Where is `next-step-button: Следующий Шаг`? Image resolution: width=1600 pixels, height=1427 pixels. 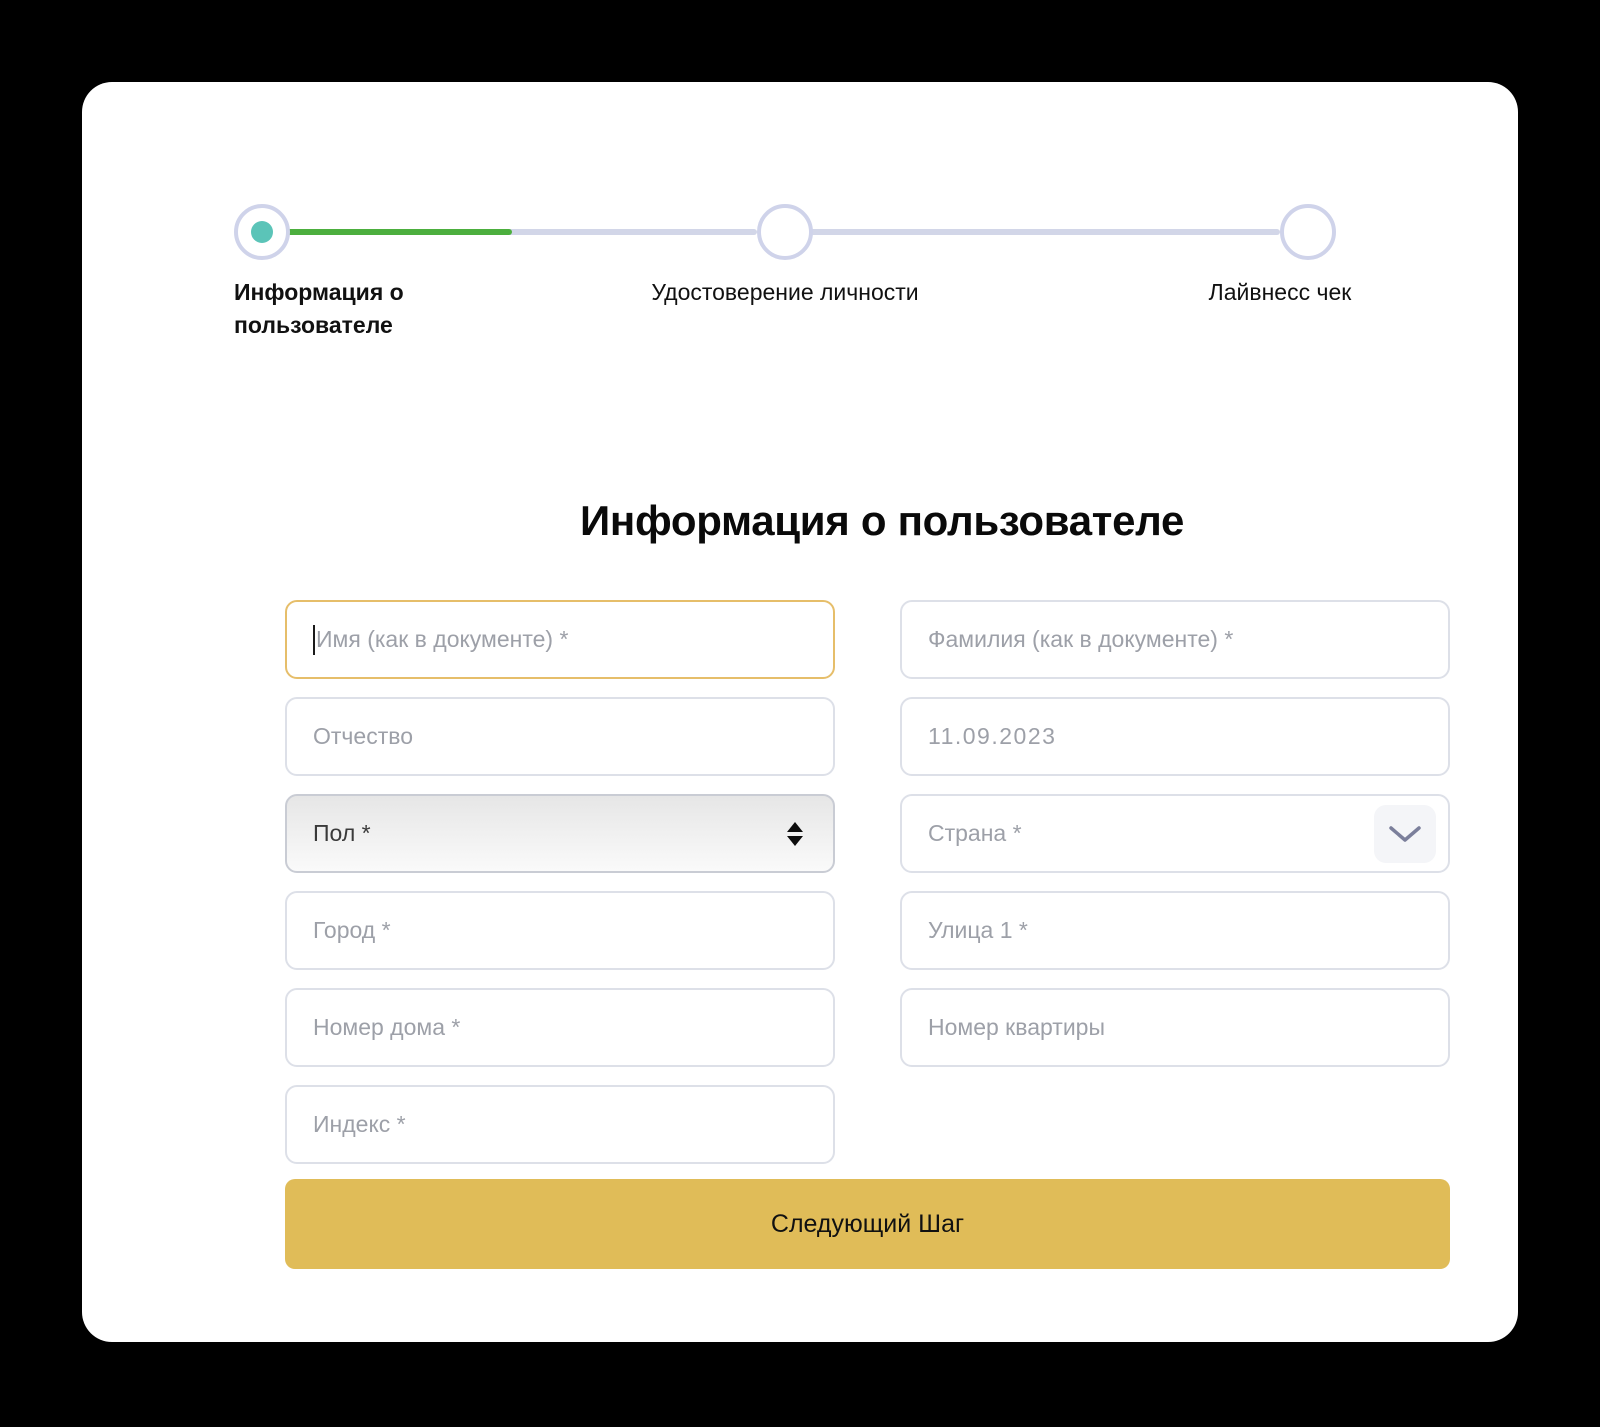
next-step-button: Следующий Шаг is located at coordinates (867, 1224).